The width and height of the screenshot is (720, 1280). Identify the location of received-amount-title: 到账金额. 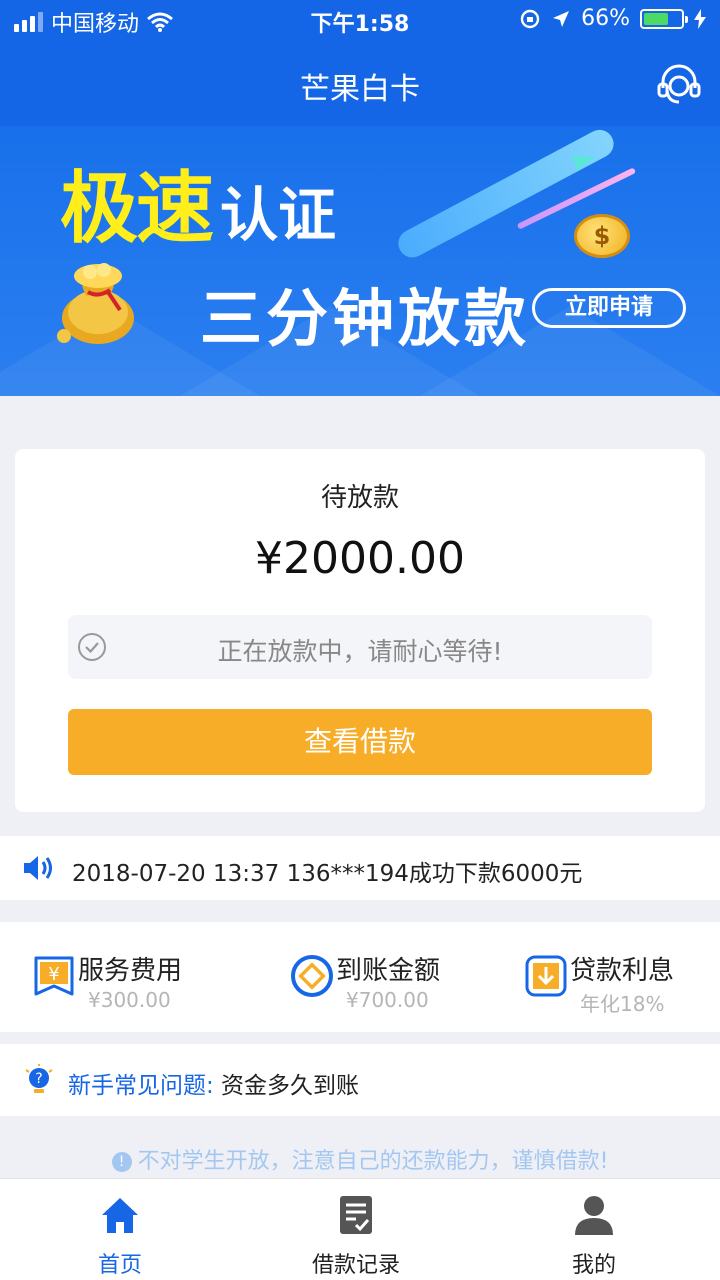
(388, 971).